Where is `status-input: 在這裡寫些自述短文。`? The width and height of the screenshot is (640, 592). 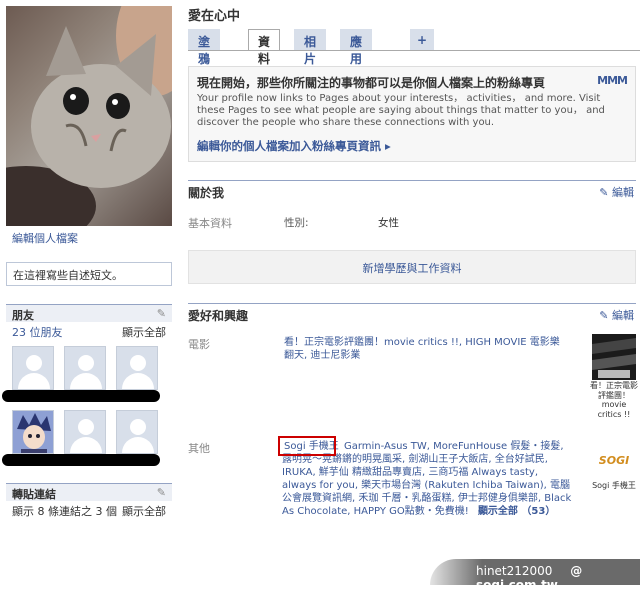 status-input: 在這裡寫些自述短文。 is located at coordinates (89, 274).